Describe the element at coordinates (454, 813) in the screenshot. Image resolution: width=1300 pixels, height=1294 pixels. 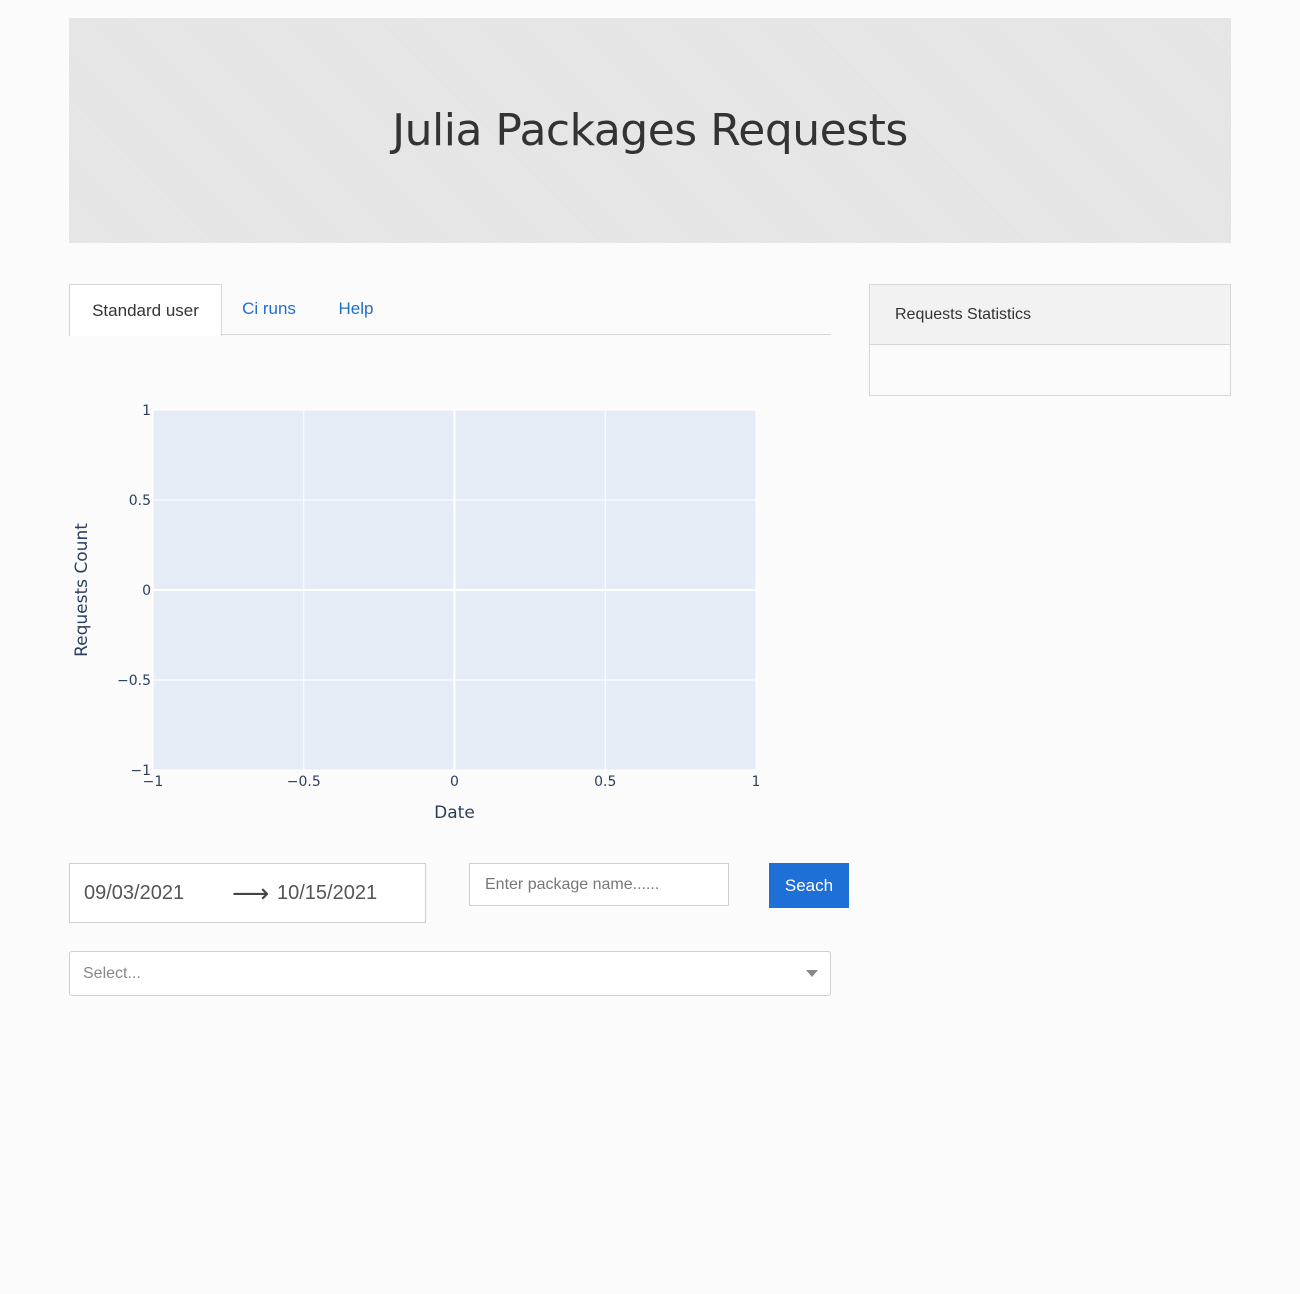
I see `x-axis-title: Date` at that location.